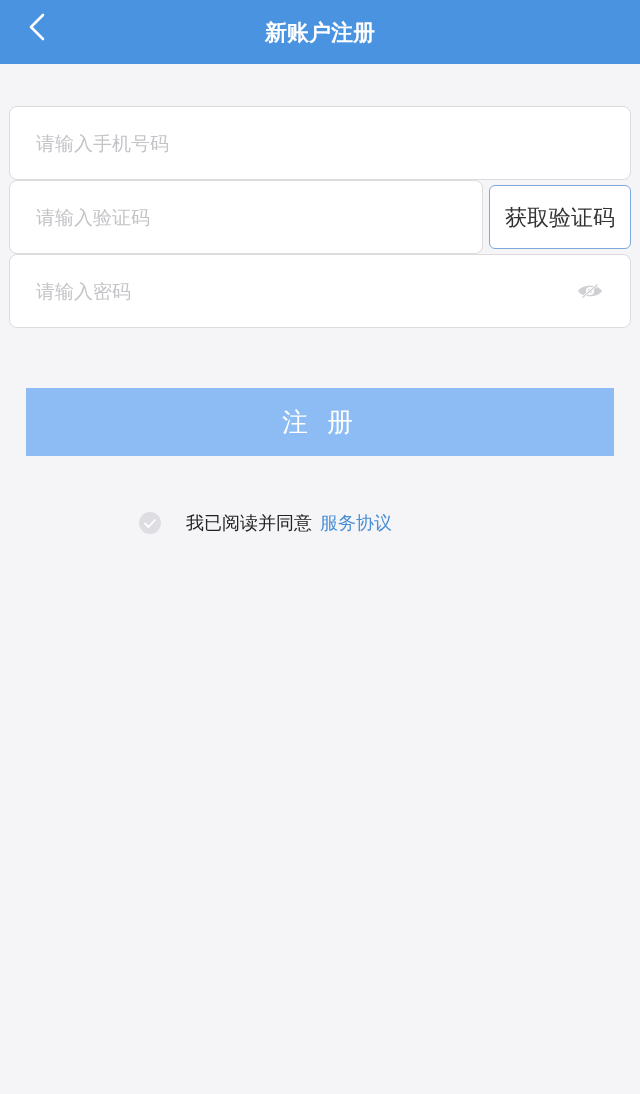 This screenshot has width=640, height=1094. Describe the element at coordinates (246, 217) in the screenshot. I see `code-input-field: 请输入验证码` at that location.